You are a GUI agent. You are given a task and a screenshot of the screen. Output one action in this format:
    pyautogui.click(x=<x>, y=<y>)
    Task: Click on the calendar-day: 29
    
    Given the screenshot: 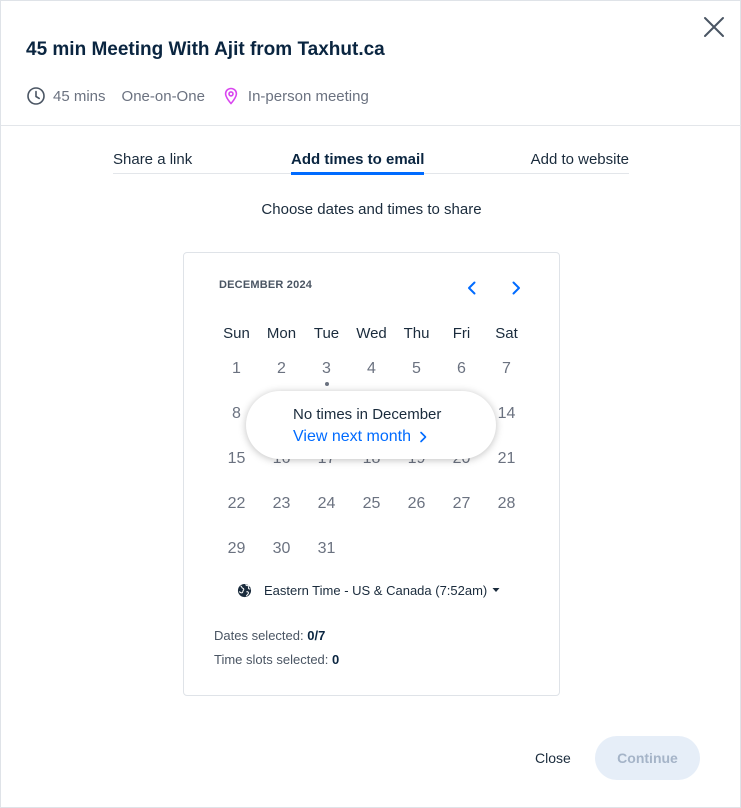 What is the action you would take?
    pyautogui.click(x=236, y=548)
    